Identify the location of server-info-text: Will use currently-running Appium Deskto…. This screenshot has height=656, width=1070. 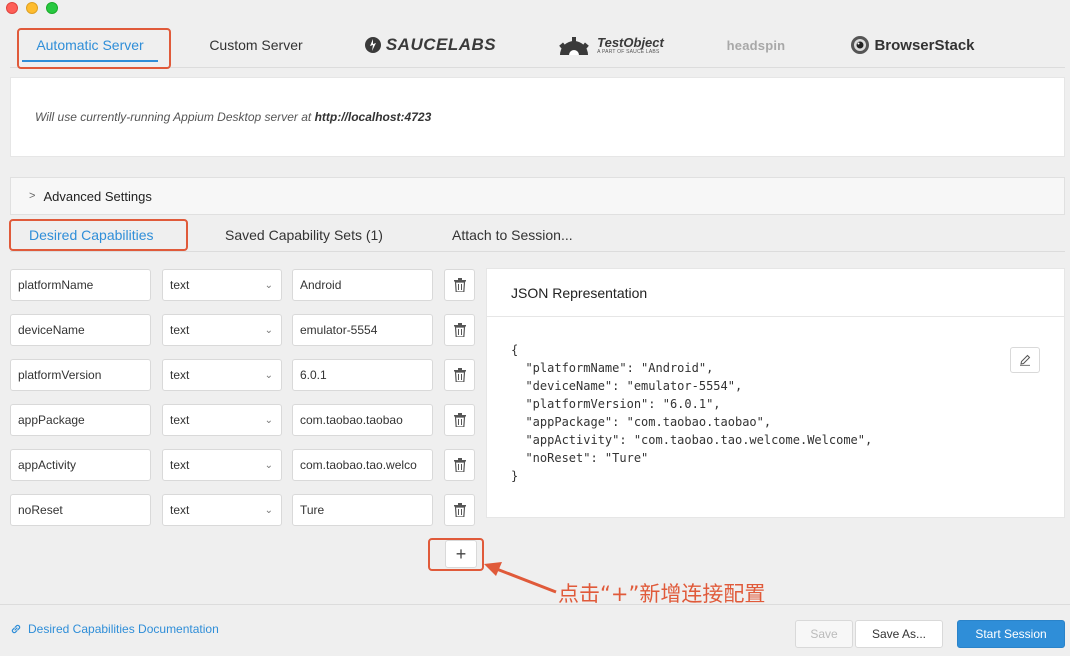
(233, 117).